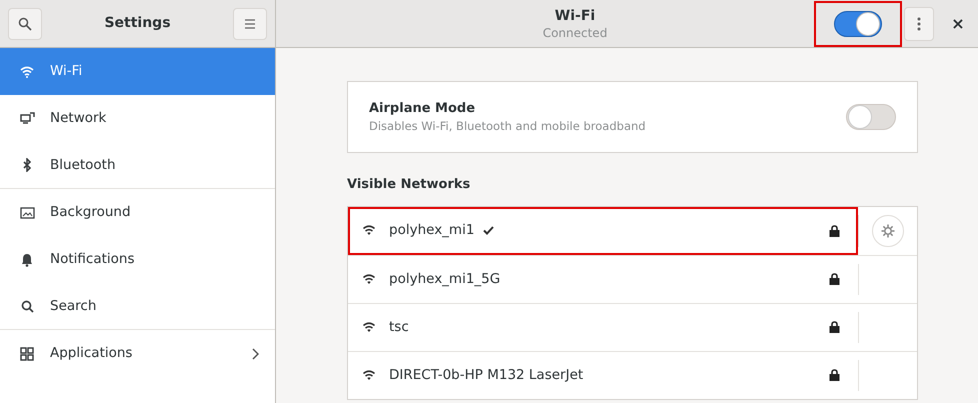 Image resolution: width=978 pixels, height=403 pixels. Describe the element at coordinates (137, 118) in the screenshot. I see `sidebar-item: Network` at that location.